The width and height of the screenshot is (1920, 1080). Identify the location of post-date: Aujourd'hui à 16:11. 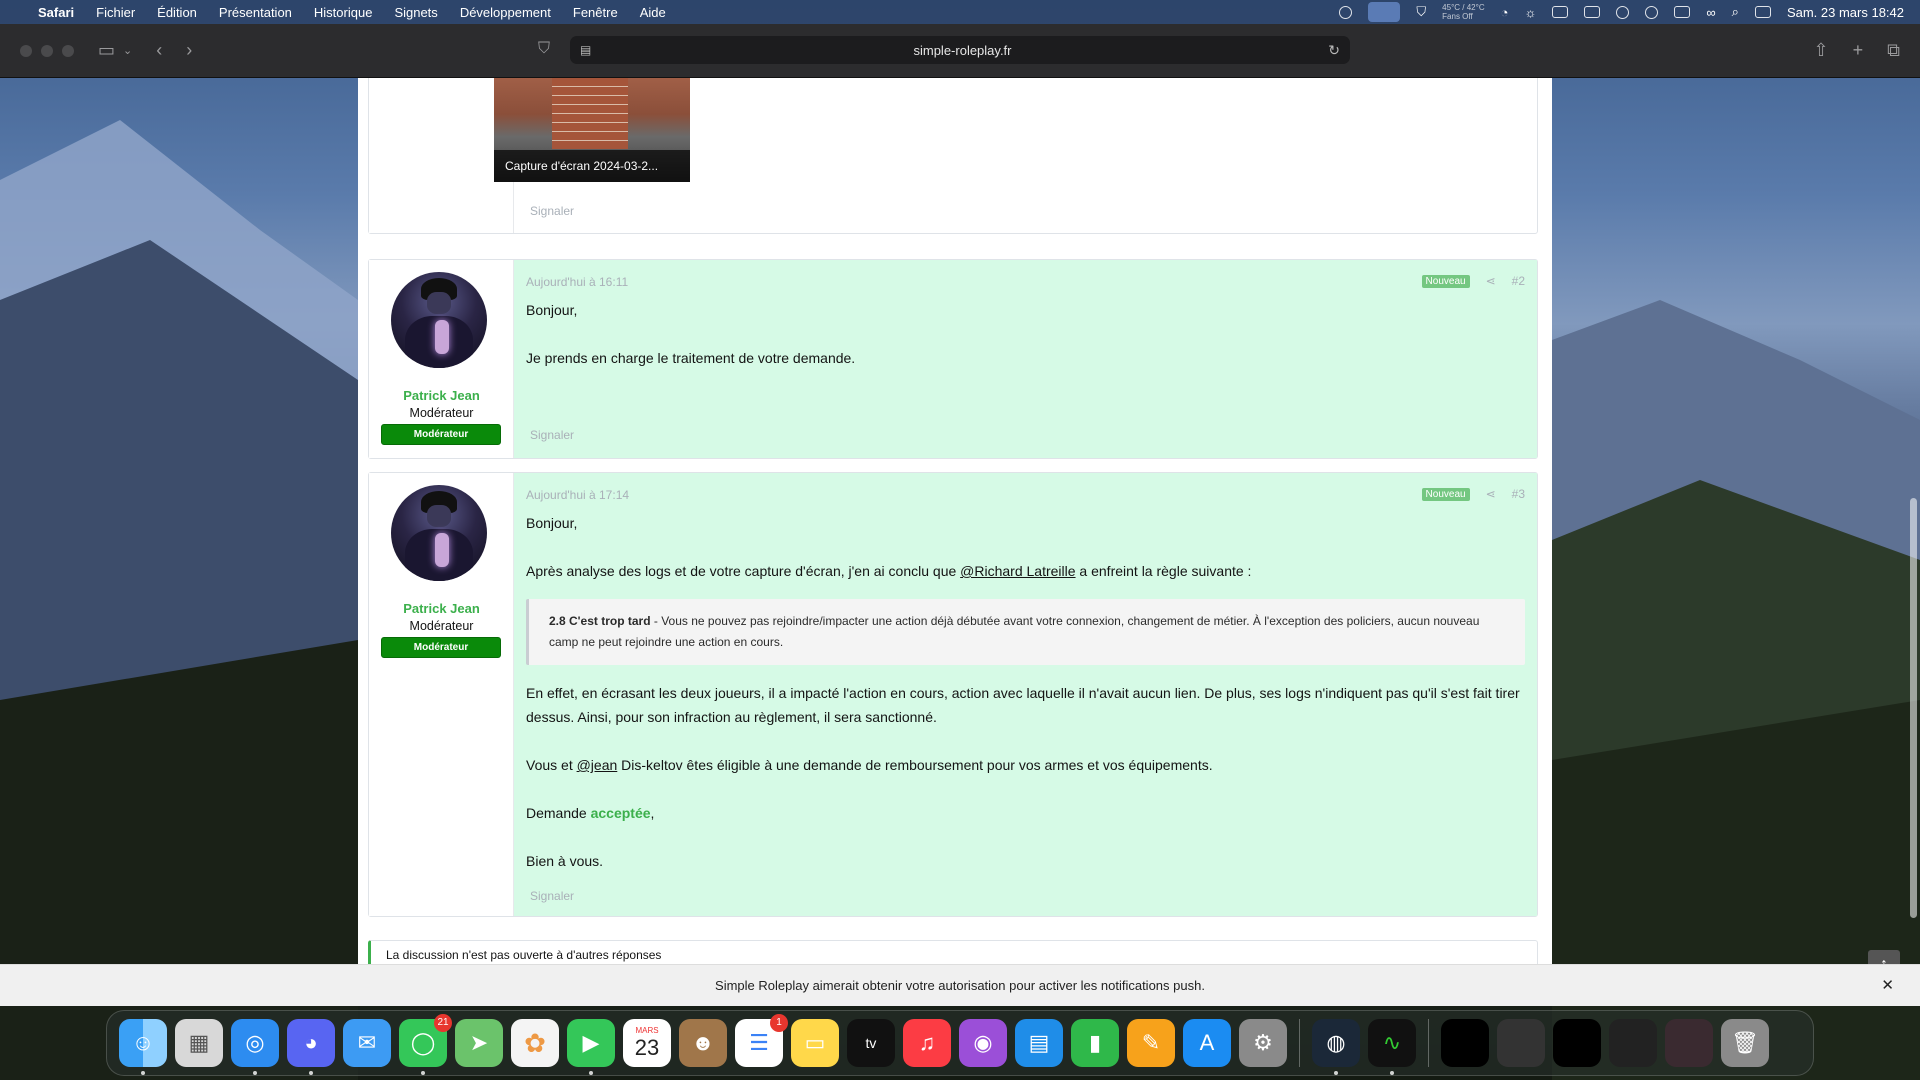
(577, 282).